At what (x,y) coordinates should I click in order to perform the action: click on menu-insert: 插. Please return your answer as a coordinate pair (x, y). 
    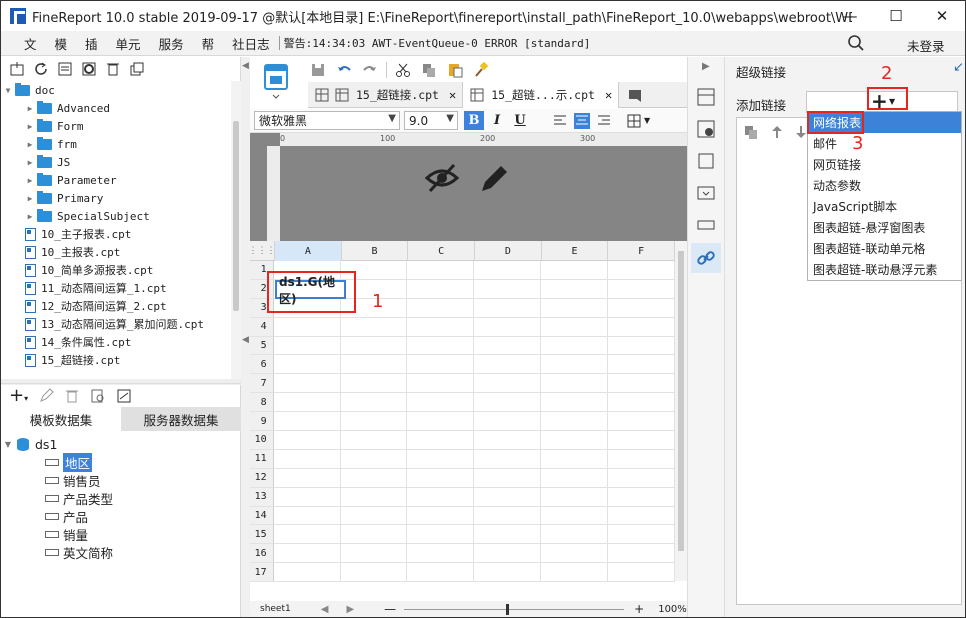
    Looking at the image, I should click on (91, 43).